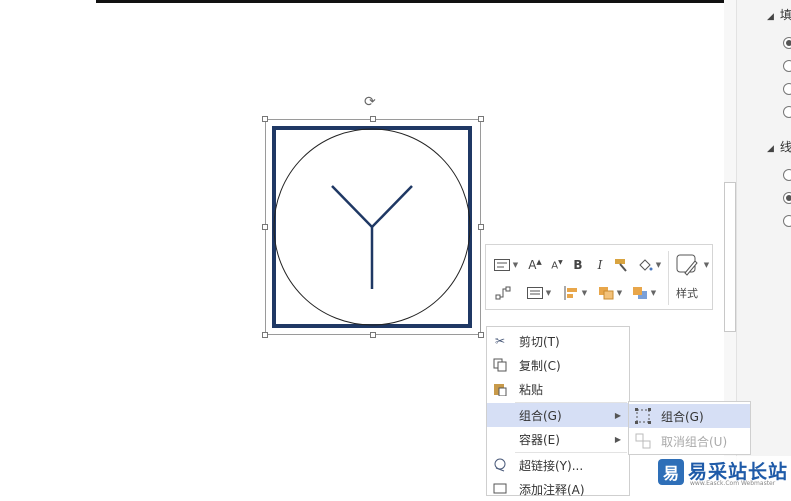 This screenshot has width=791, height=501. I want to click on text-box-button: ▼, so click(506, 265).